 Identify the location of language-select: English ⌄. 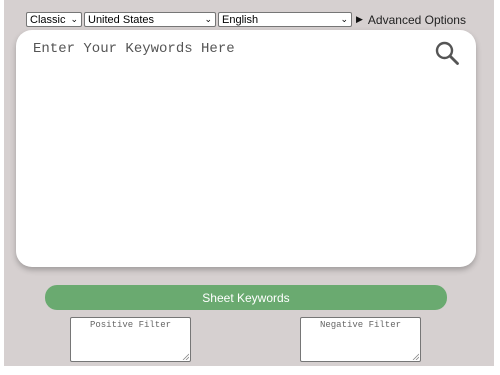
(285, 19).